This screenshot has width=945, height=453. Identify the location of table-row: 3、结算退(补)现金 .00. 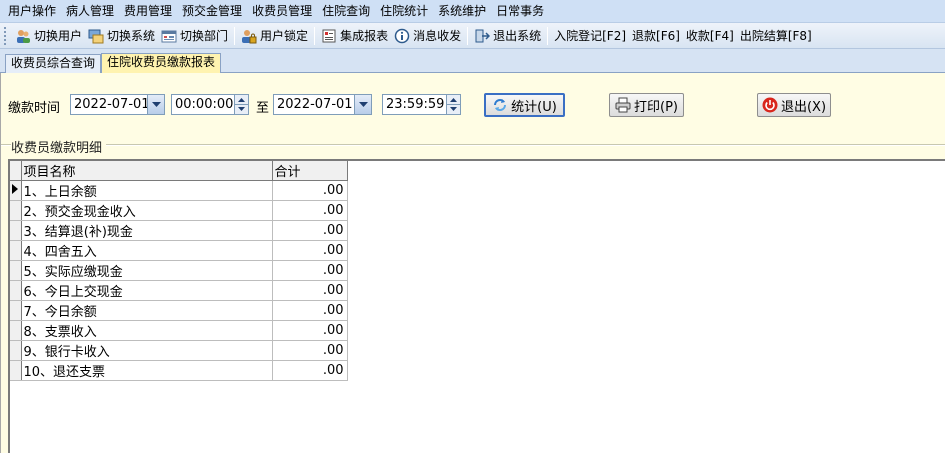
(179, 230).